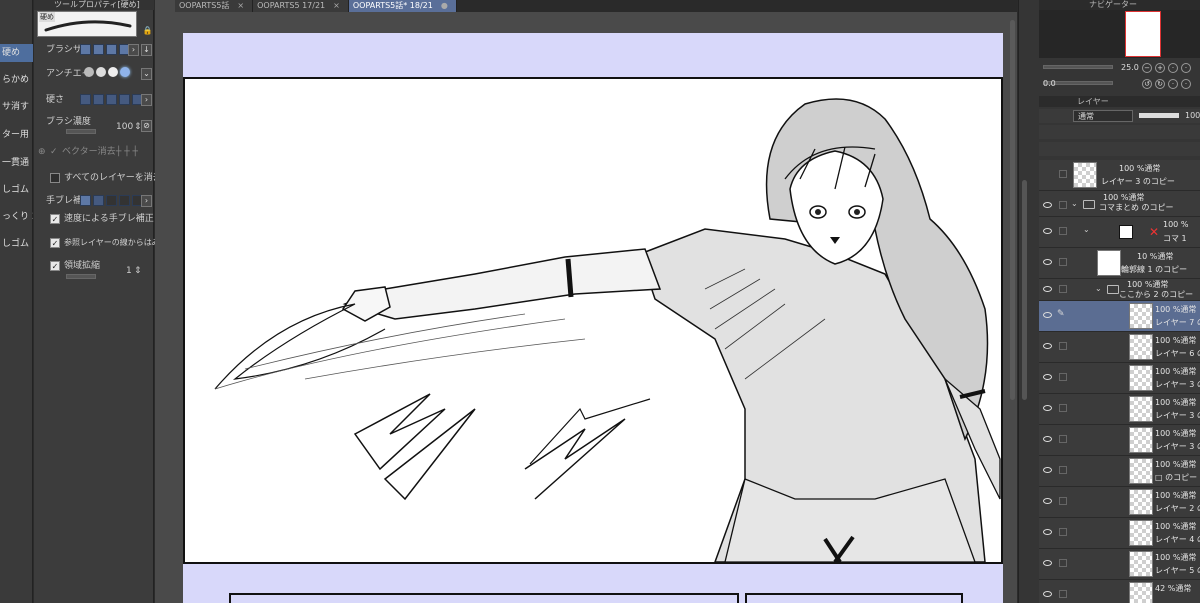 This screenshot has height=603, width=1200. What do you see at coordinates (146, 126) in the screenshot?
I see `pressure-icon: ⊘` at bounding box center [146, 126].